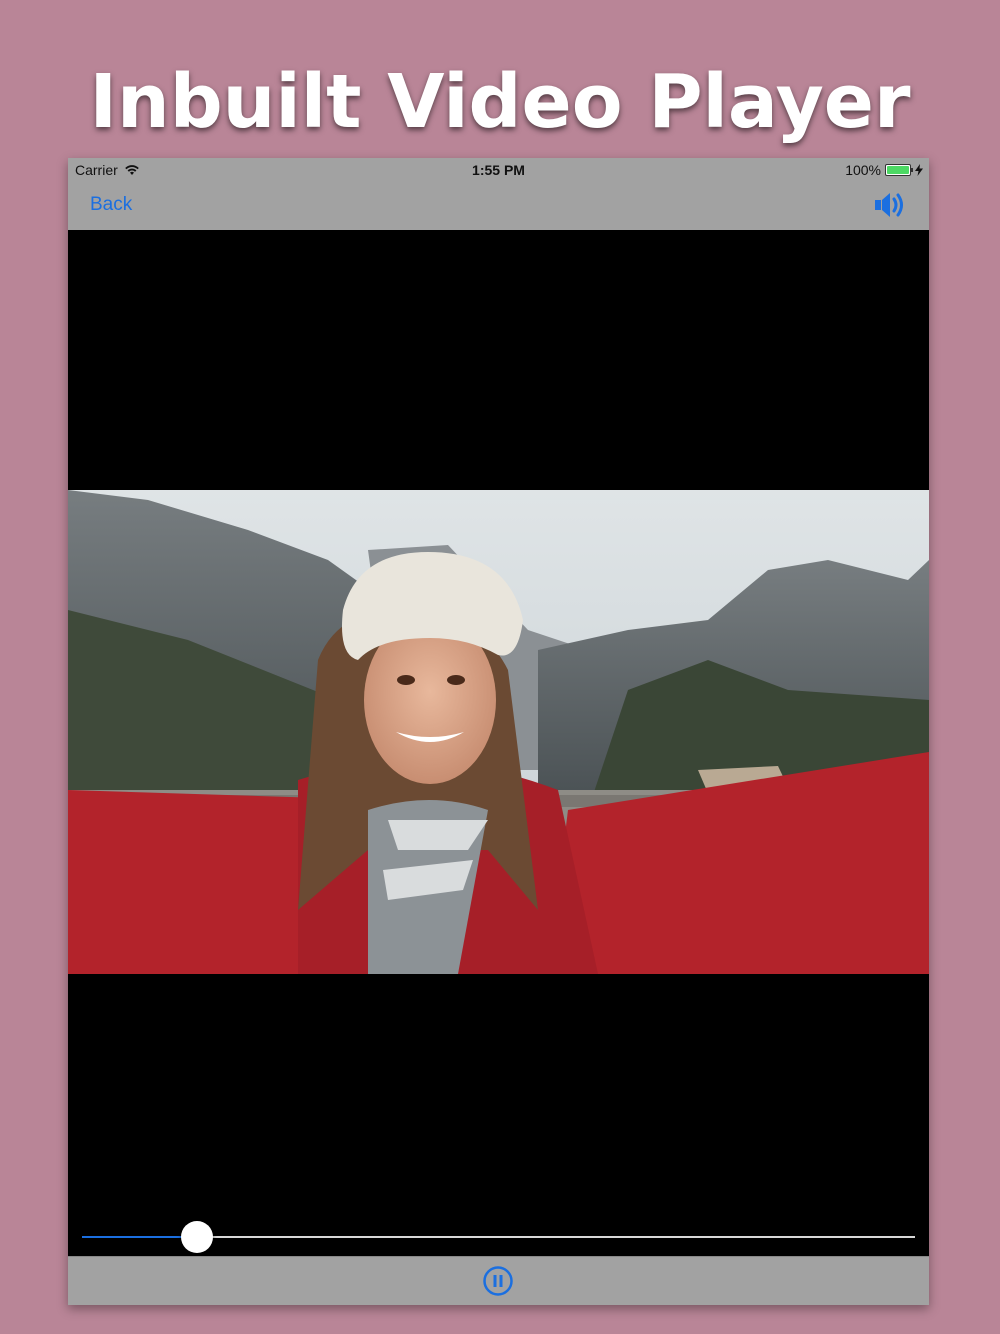 The image size is (1000, 1334). I want to click on charging-bolt-icon, so click(919, 170).